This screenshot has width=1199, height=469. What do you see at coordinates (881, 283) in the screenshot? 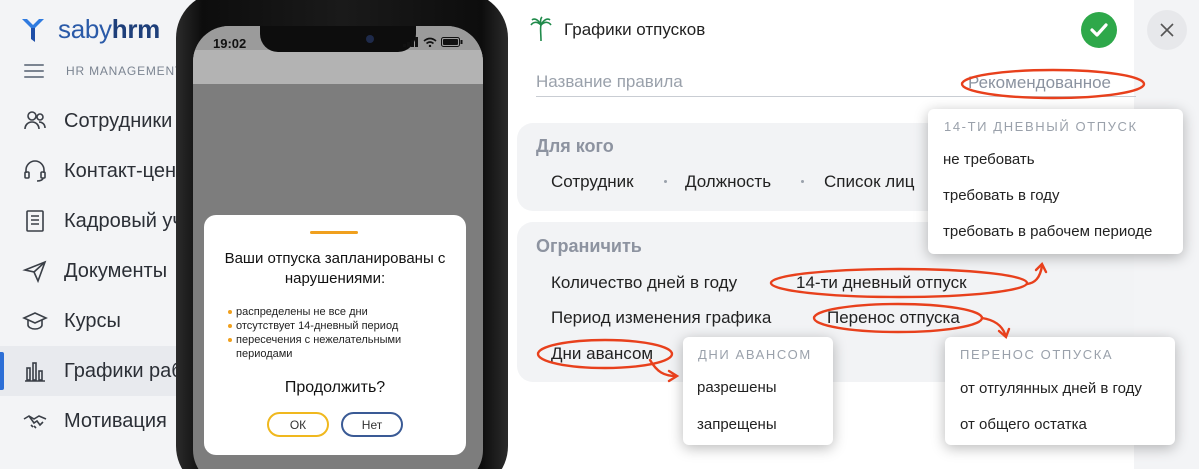
I see `days-per-year-select: 14-ти дневный отпуск` at bounding box center [881, 283].